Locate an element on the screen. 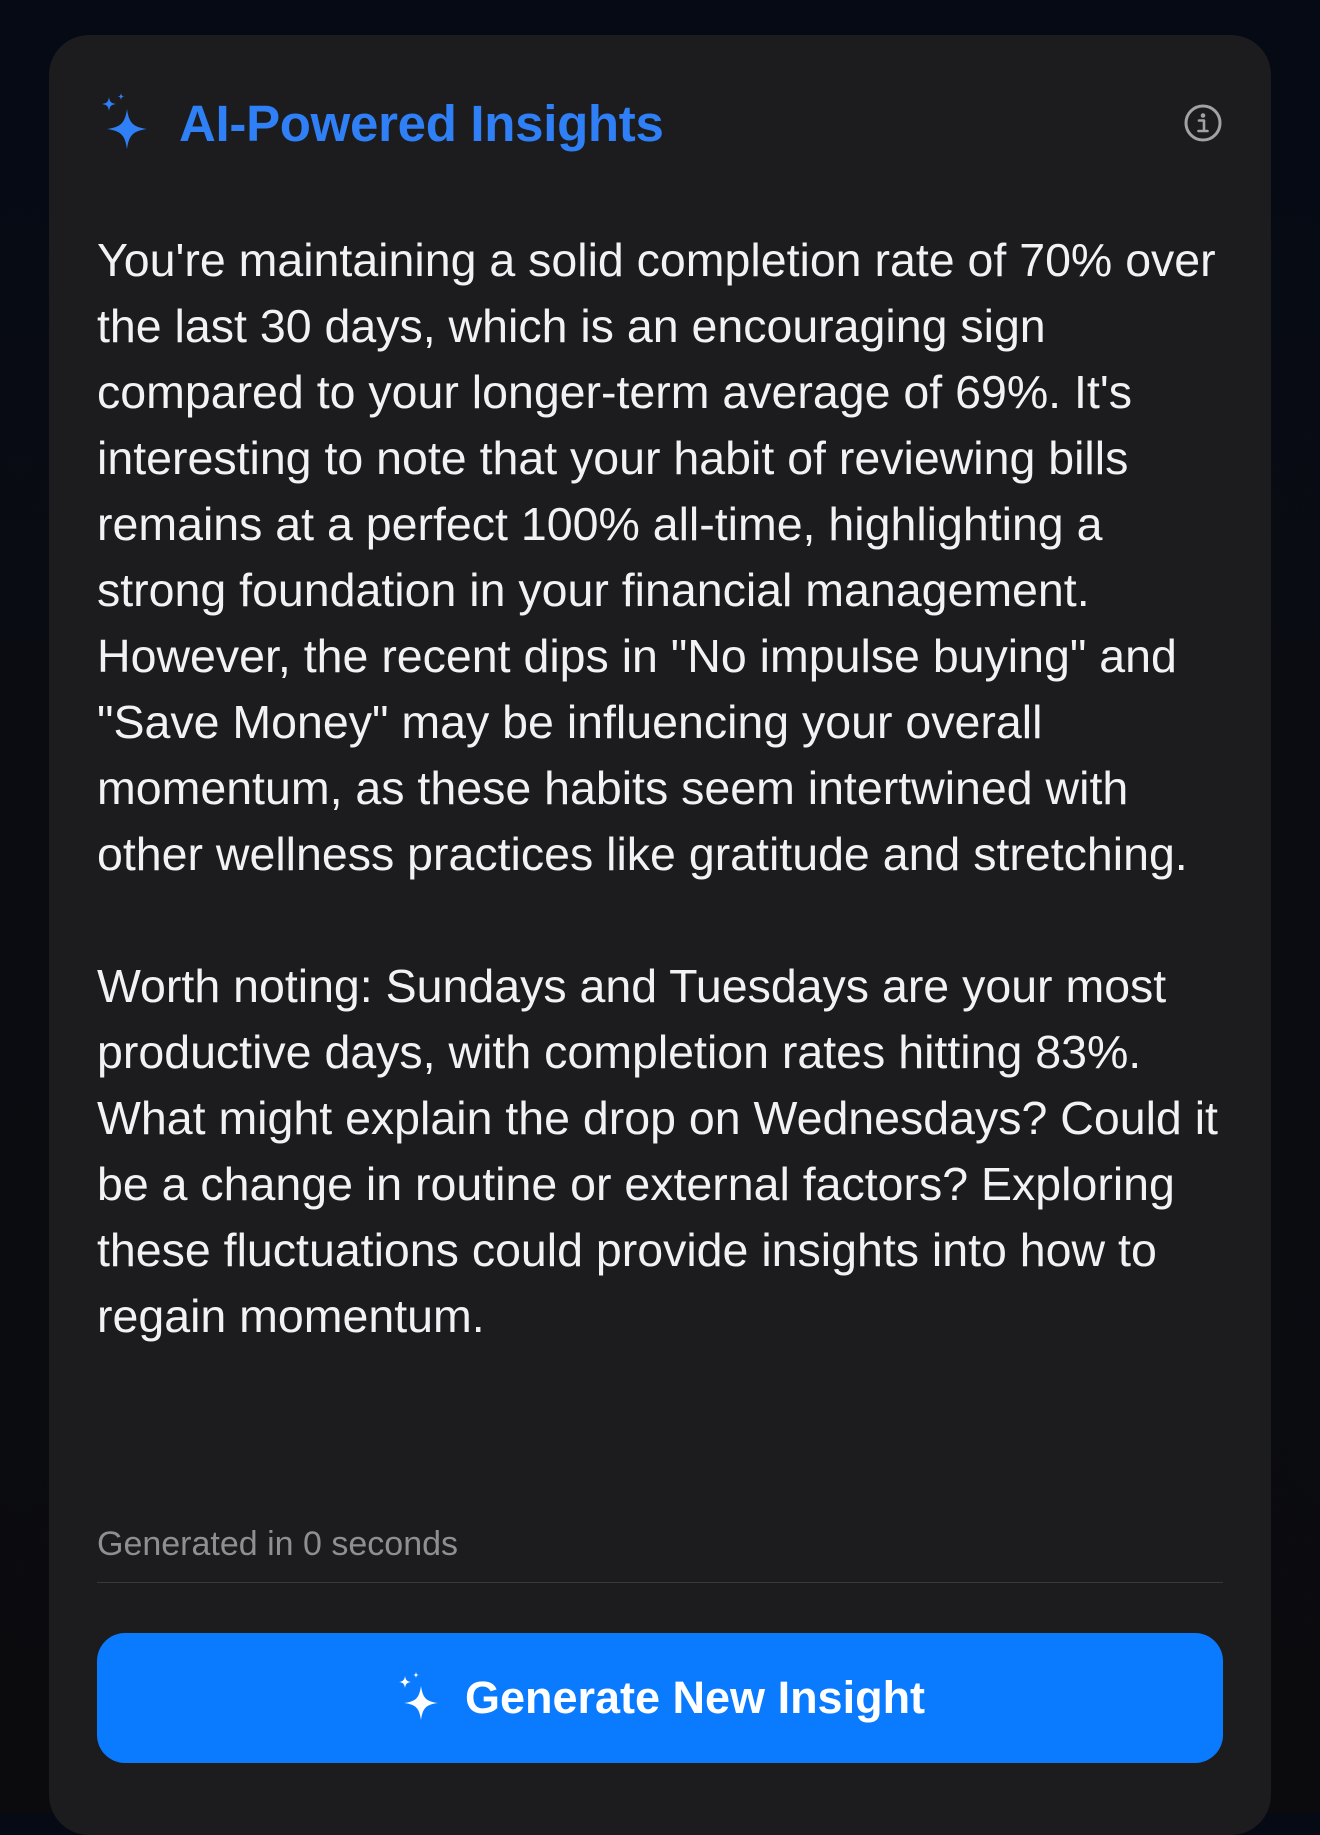 This screenshot has height=1835, width=1320. info-circle-icon is located at coordinates (1203, 123).